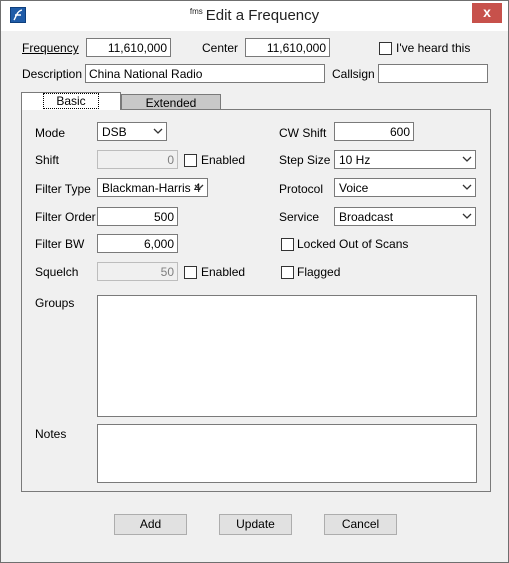 This screenshot has height=563, width=509. What do you see at coordinates (63, 189) in the screenshot?
I see `filter-type-label: Filter Type` at bounding box center [63, 189].